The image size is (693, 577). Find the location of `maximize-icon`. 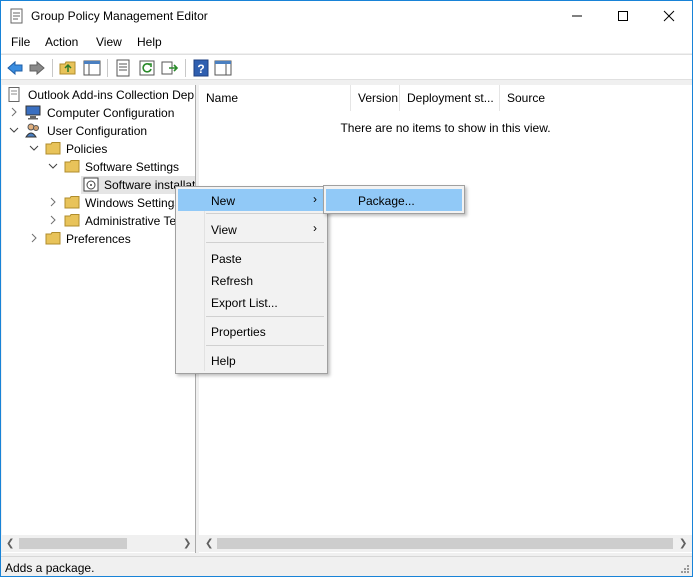

maximize-icon is located at coordinates (623, 16).